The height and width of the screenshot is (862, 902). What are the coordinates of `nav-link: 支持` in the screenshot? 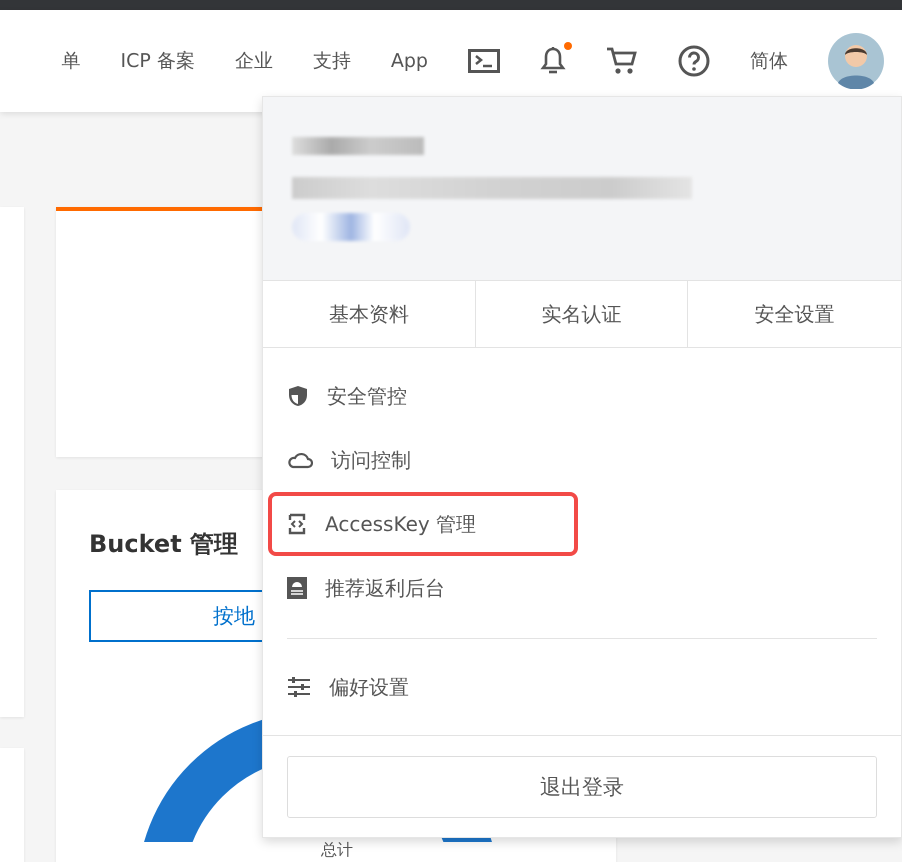 It's located at (331, 61).